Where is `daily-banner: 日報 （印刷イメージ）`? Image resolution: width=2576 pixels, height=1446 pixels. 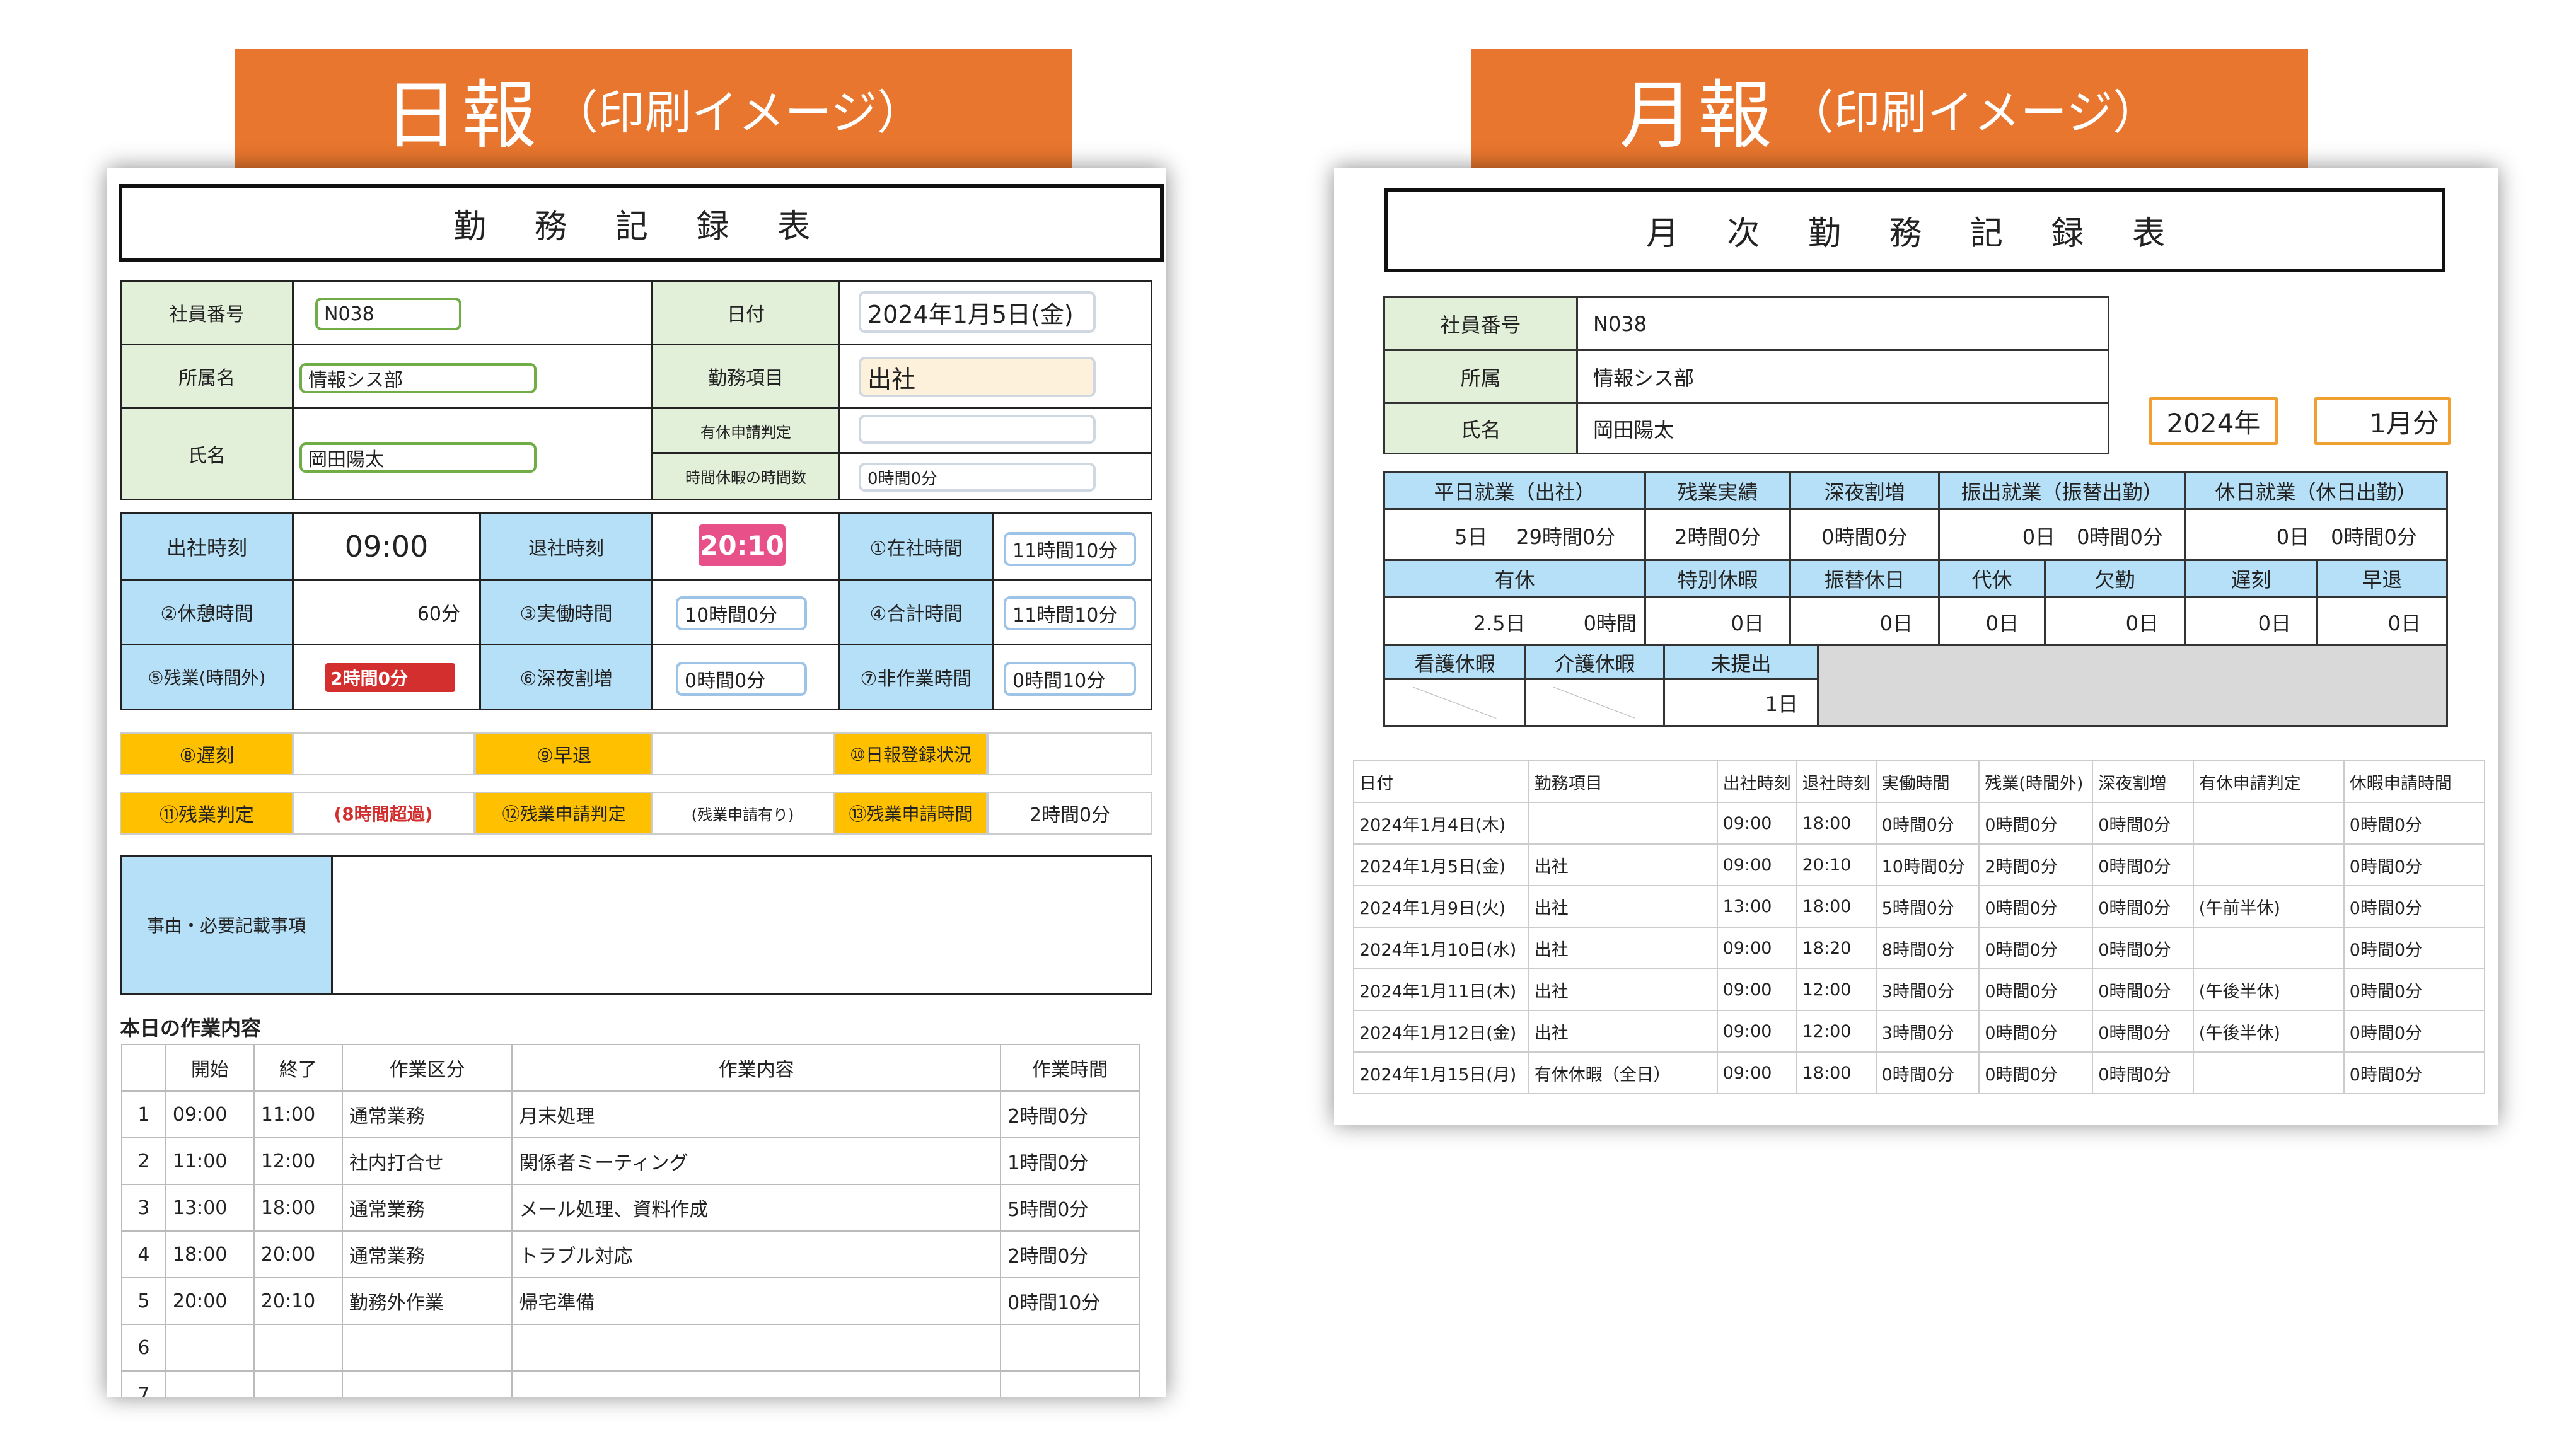 daily-banner: 日報 （印刷イメージ） is located at coordinates (653, 108).